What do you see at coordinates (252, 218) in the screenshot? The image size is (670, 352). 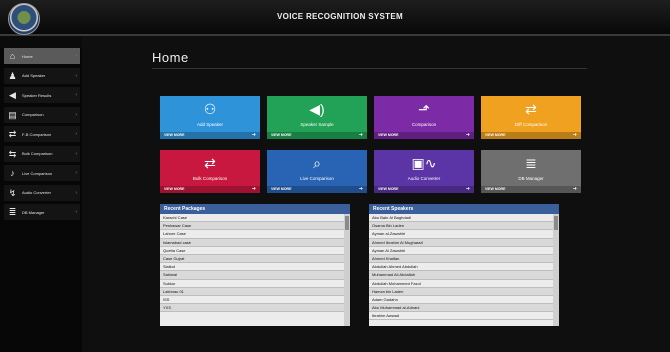 I see `list-item: Karachi Case` at bounding box center [252, 218].